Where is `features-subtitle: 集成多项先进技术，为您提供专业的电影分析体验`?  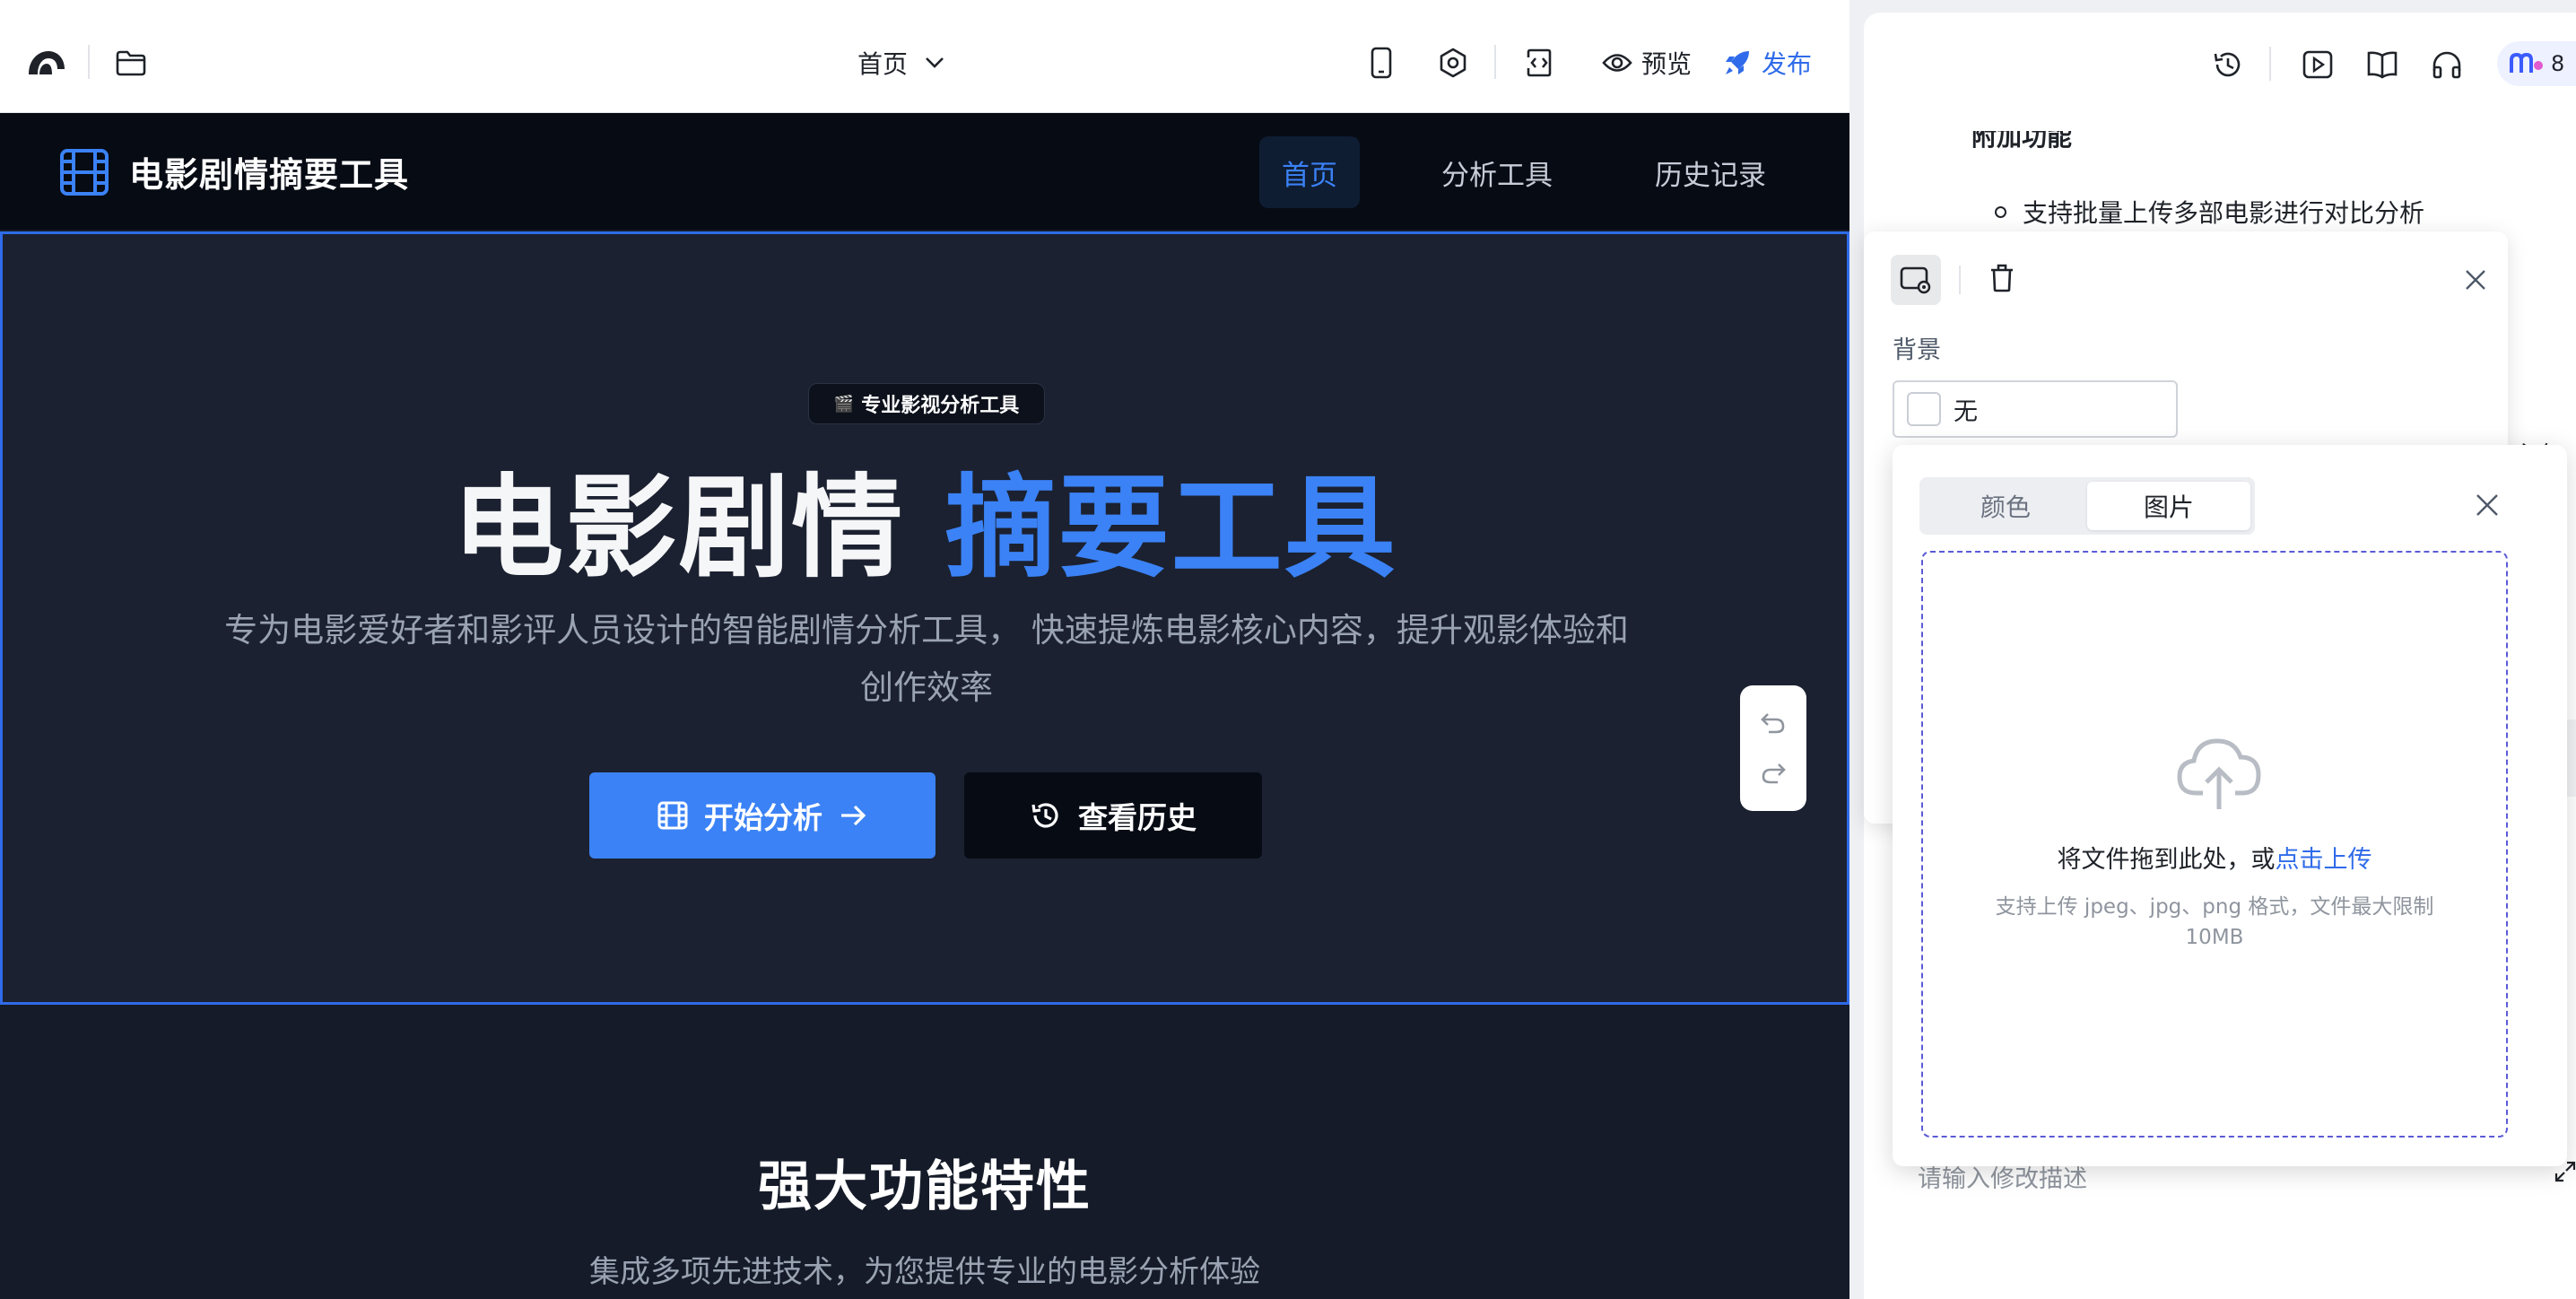 features-subtitle: 集成多项先进技术，为您提供专业的电影分析体验 is located at coordinates (924, 1272).